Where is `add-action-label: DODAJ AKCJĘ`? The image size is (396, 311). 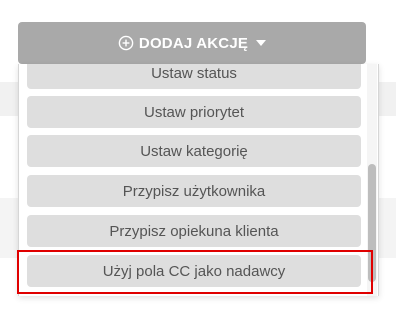 add-action-label: DODAJ AKCJĘ is located at coordinates (193, 43).